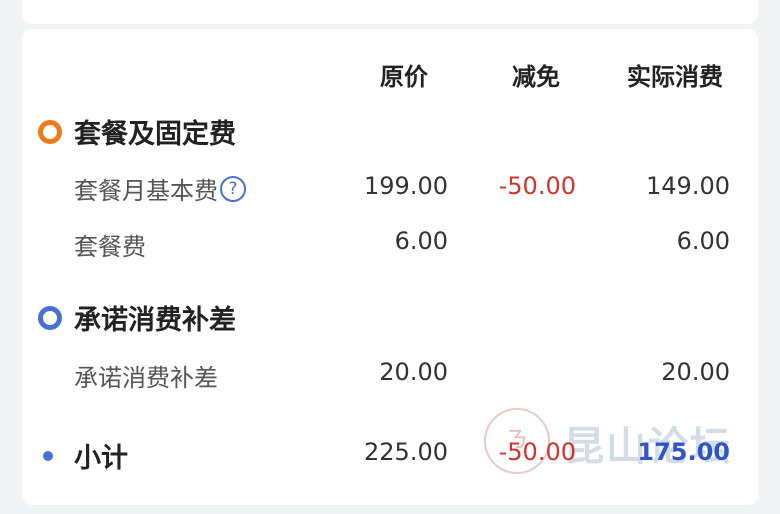 The height and width of the screenshot is (514, 780). What do you see at coordinates (688, 186) in the screenshot?
I see `row-actual-value: 149.00` at bounding box center [688, 186].